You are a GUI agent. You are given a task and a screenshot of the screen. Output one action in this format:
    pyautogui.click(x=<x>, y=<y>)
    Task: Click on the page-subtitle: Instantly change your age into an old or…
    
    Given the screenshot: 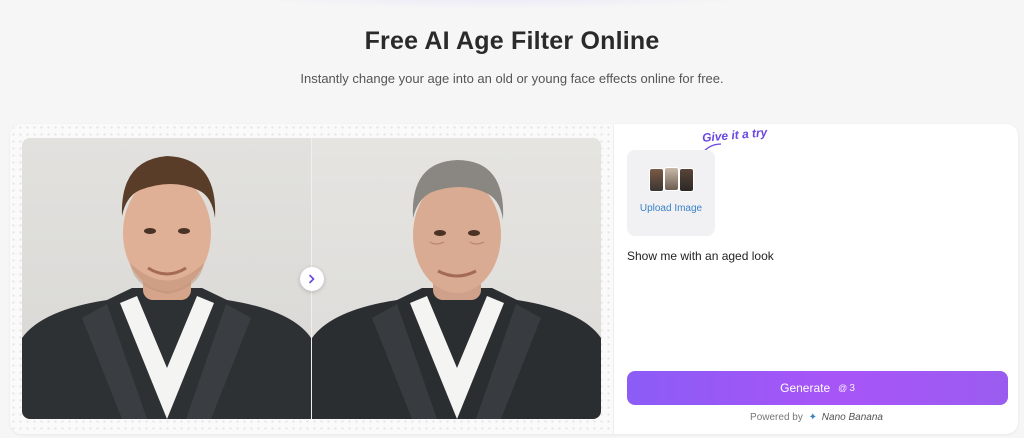 What is the action you would take?
    pyautogui.click(x=512, y=78)
    